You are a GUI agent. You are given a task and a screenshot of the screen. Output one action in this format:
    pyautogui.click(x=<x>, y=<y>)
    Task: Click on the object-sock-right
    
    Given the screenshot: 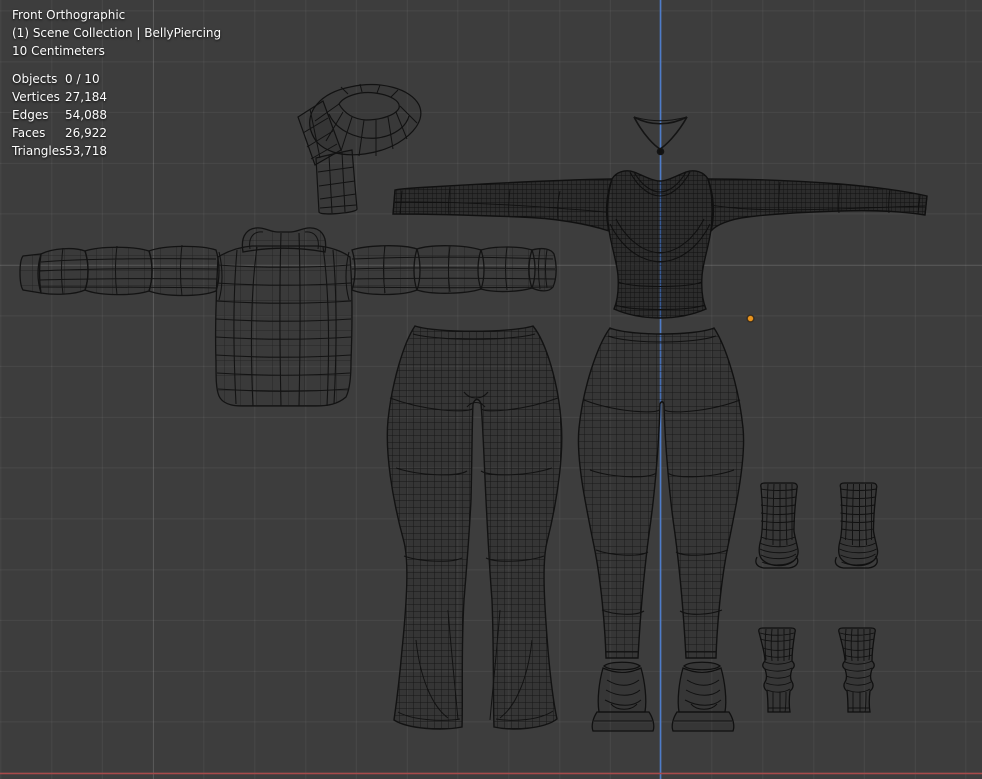 What is the action you would take?
    pyautogui.click(x=856, y=525)
    